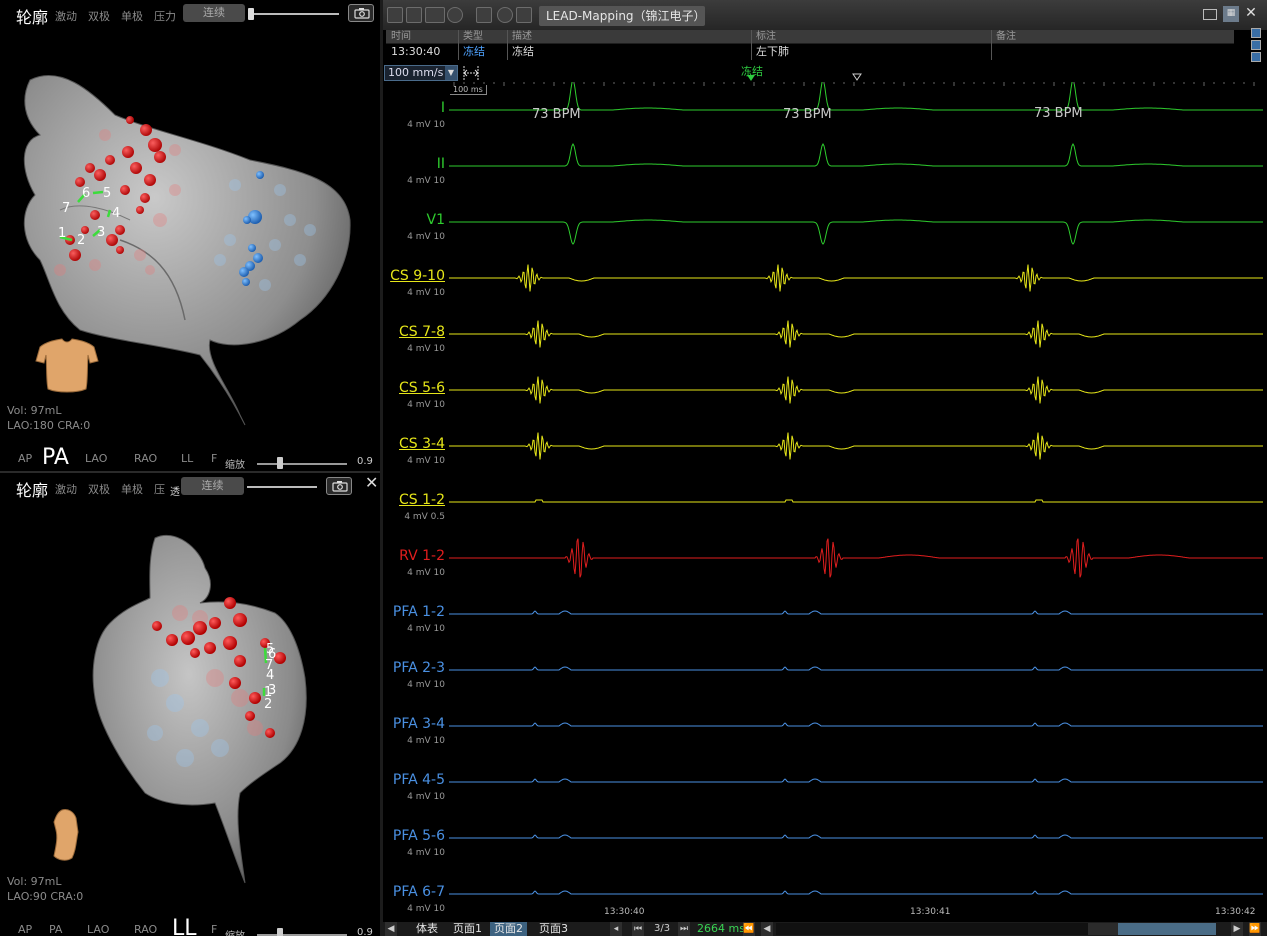  What do you see at coordinates (767, 929) in the screenshot?
I see `step-back-icon: ◀` at bounding box center [767, 929].